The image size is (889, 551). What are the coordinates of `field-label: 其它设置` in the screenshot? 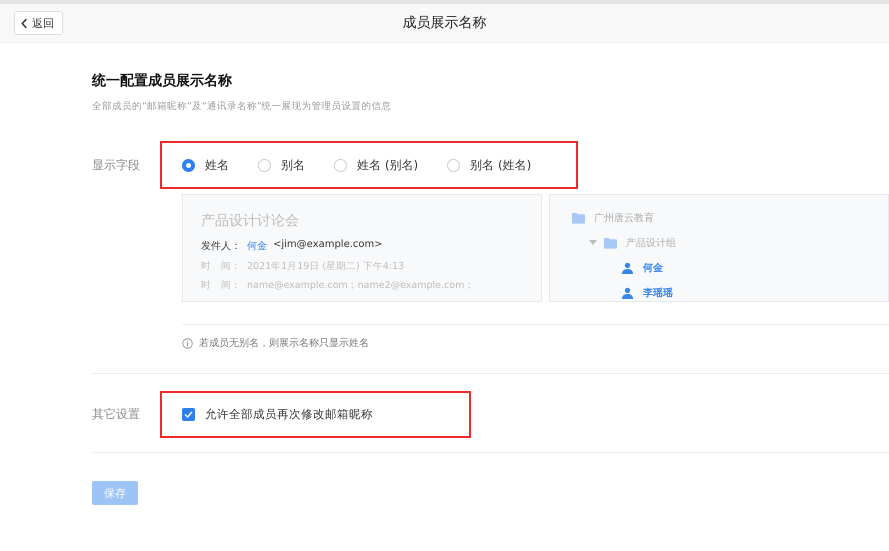 It's located at (116, 414).